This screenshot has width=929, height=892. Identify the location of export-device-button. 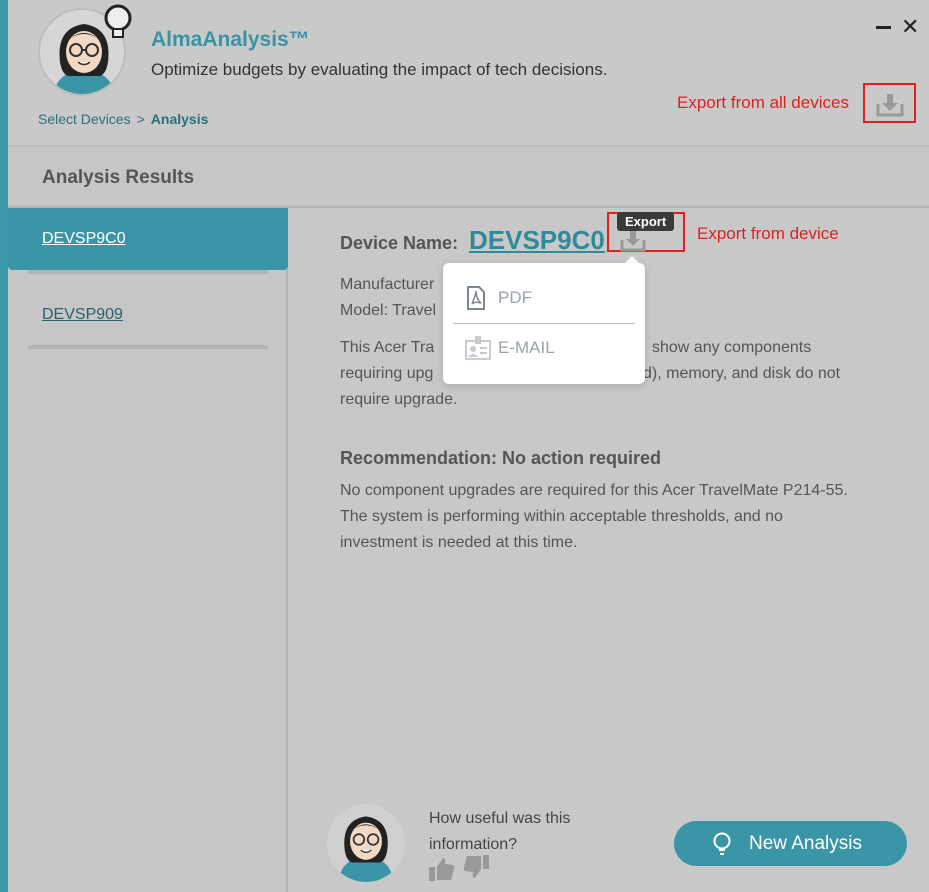
(633, 241).